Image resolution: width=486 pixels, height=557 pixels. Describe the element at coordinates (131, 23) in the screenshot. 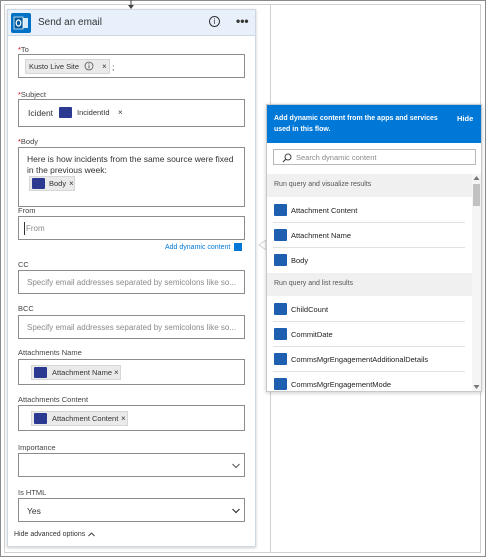

I see `card-header: Send an email i •••` at that location.